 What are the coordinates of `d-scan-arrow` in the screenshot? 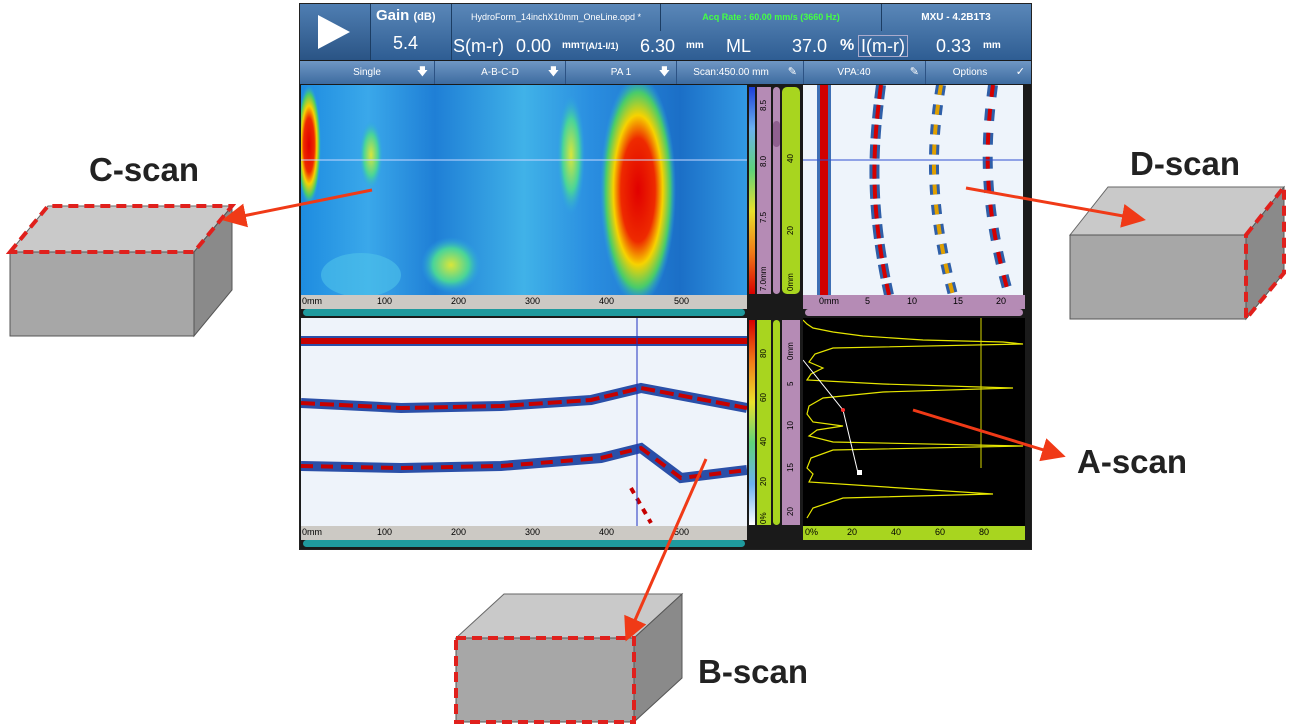 It's located at (1055, 207).